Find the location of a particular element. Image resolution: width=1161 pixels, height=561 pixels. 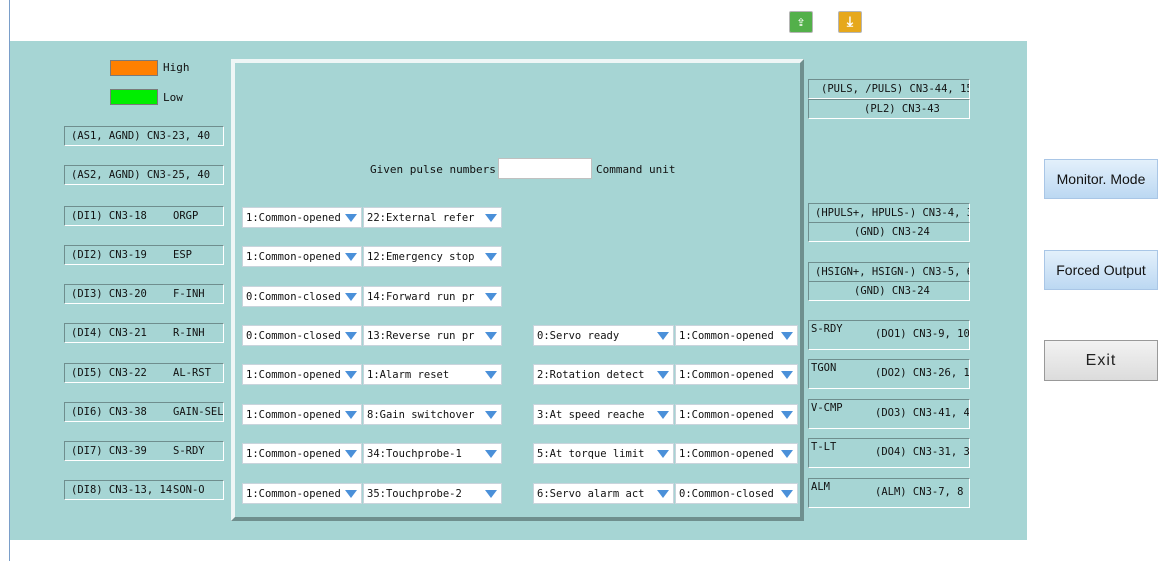

hsign-input: (HSIGN+, HSIGN-) CN3-5, 6 is located at coordinates (889, 272).